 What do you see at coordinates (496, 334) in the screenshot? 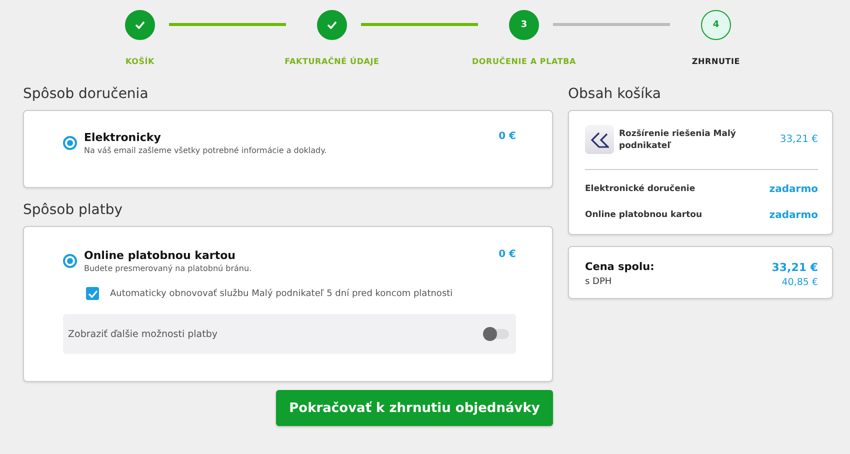
I see `toggle-switch` at bounding box center [496, 334].